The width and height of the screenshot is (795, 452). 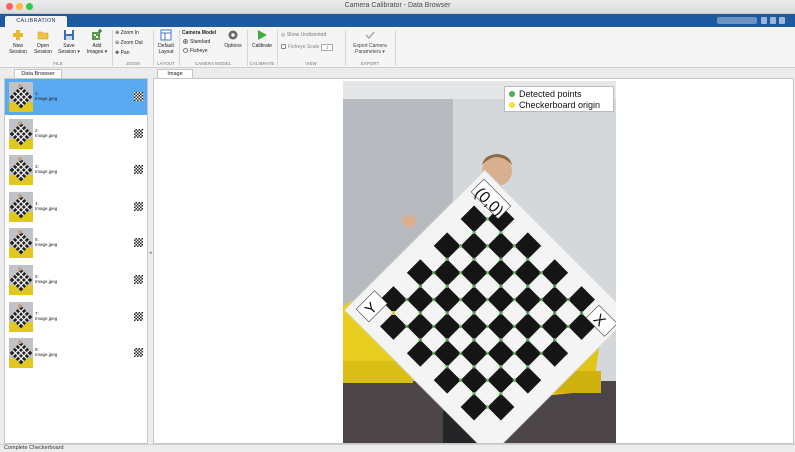 I want to click on image-list-item: 8: Image.jpeg, so click(x=76, y=353).